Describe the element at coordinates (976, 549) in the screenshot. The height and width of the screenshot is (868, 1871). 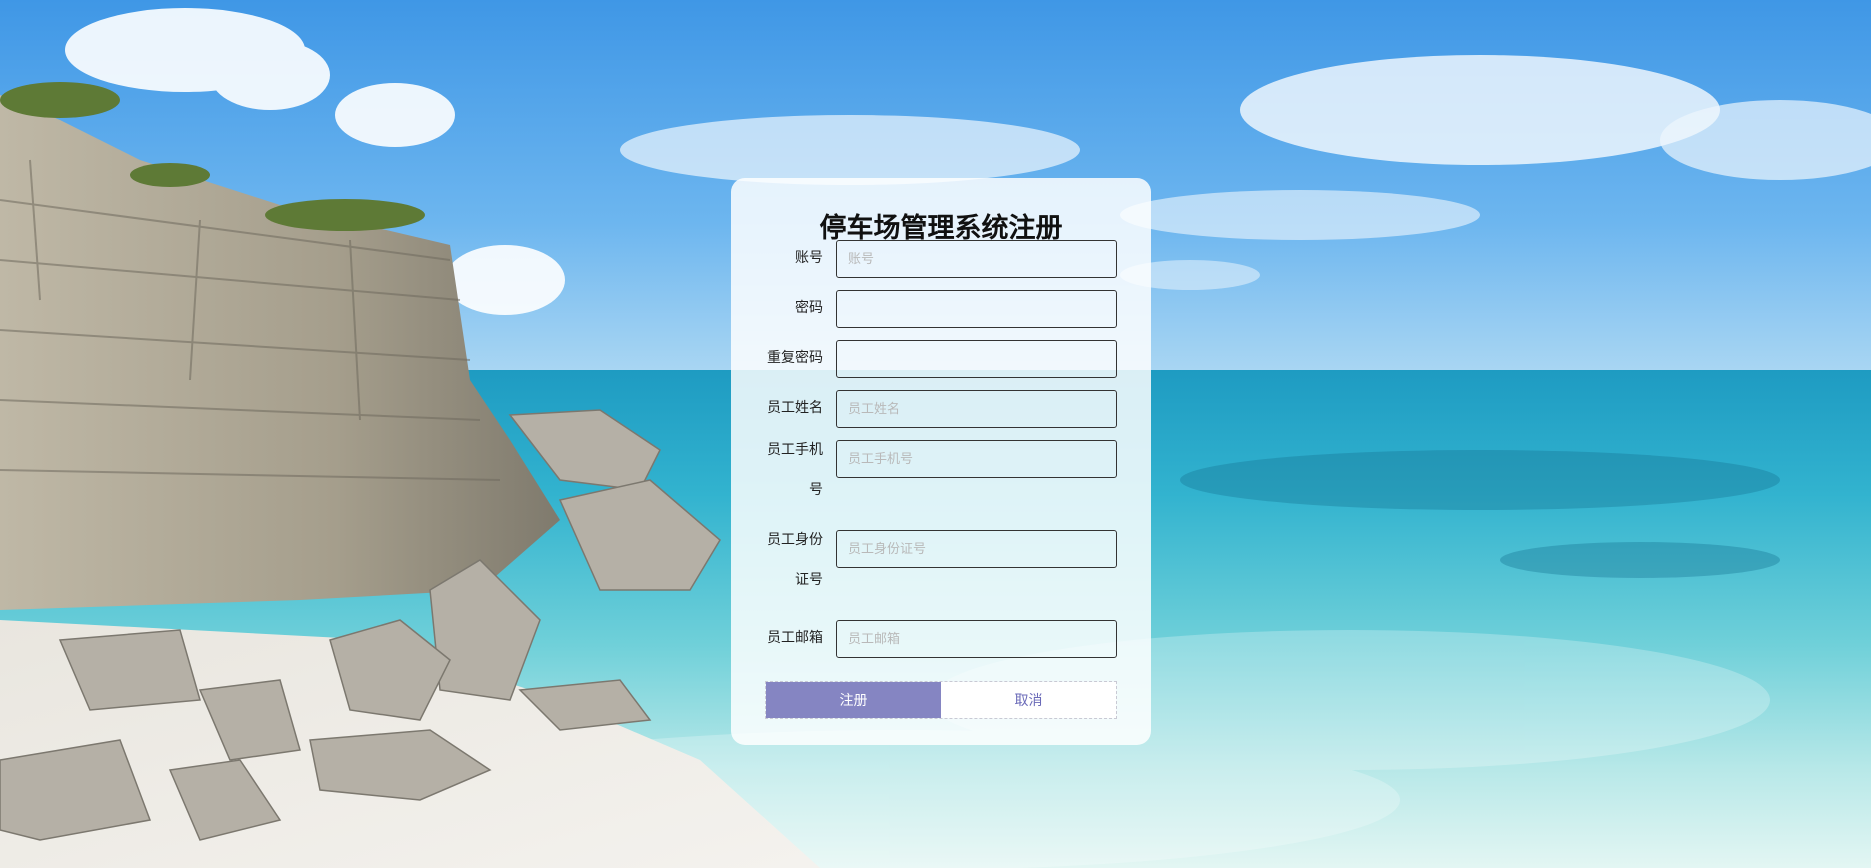
I see `employee-id-input` at that location.